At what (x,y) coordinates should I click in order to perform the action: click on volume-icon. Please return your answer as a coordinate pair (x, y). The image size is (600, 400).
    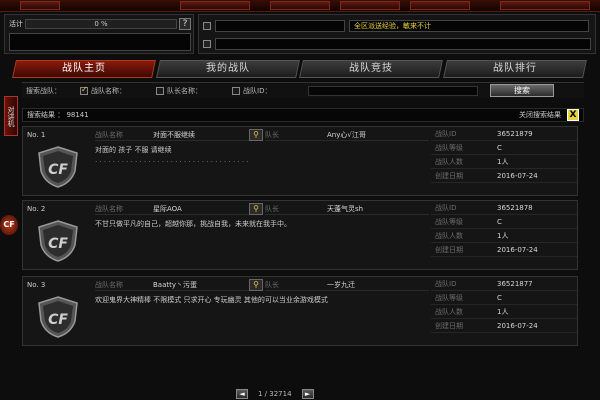
    Looking at the image, I should click on (207, 44).